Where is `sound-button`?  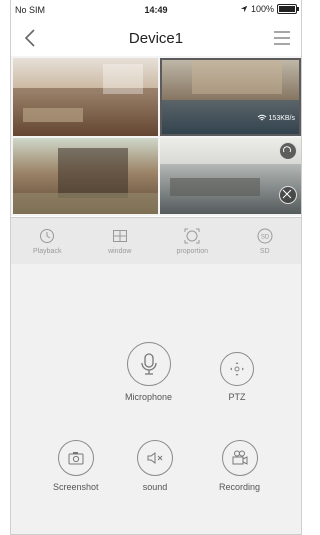
sound-button is located at coordinates (155, 458).